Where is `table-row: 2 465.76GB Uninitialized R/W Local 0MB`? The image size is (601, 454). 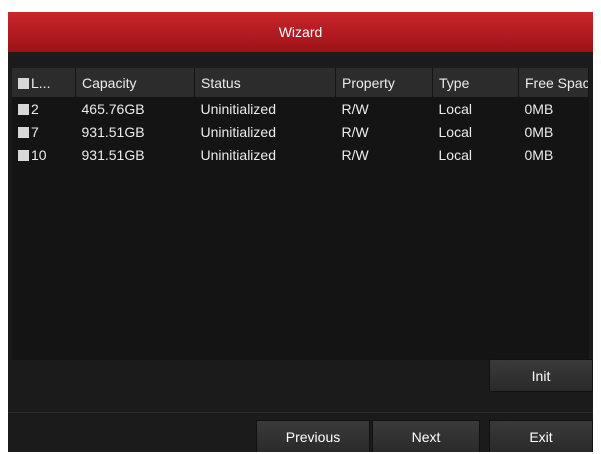
table-row: 2 465.76GB Uninitialized R/W Local 0MB is located at coordinates (300, 108).